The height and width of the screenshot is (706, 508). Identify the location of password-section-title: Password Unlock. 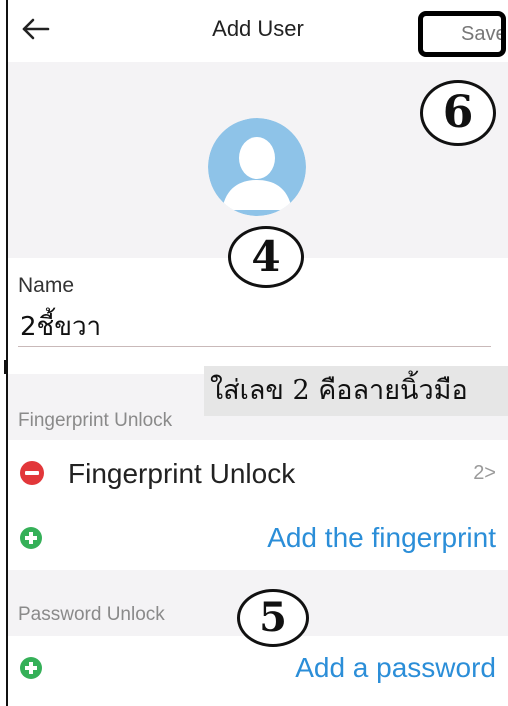
(91, 614).